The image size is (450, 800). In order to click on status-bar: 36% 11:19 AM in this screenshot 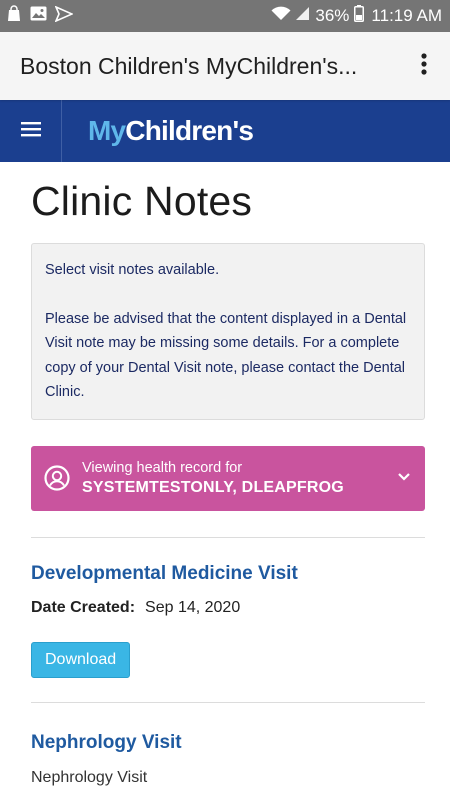, I will do `click(225, 16)`.